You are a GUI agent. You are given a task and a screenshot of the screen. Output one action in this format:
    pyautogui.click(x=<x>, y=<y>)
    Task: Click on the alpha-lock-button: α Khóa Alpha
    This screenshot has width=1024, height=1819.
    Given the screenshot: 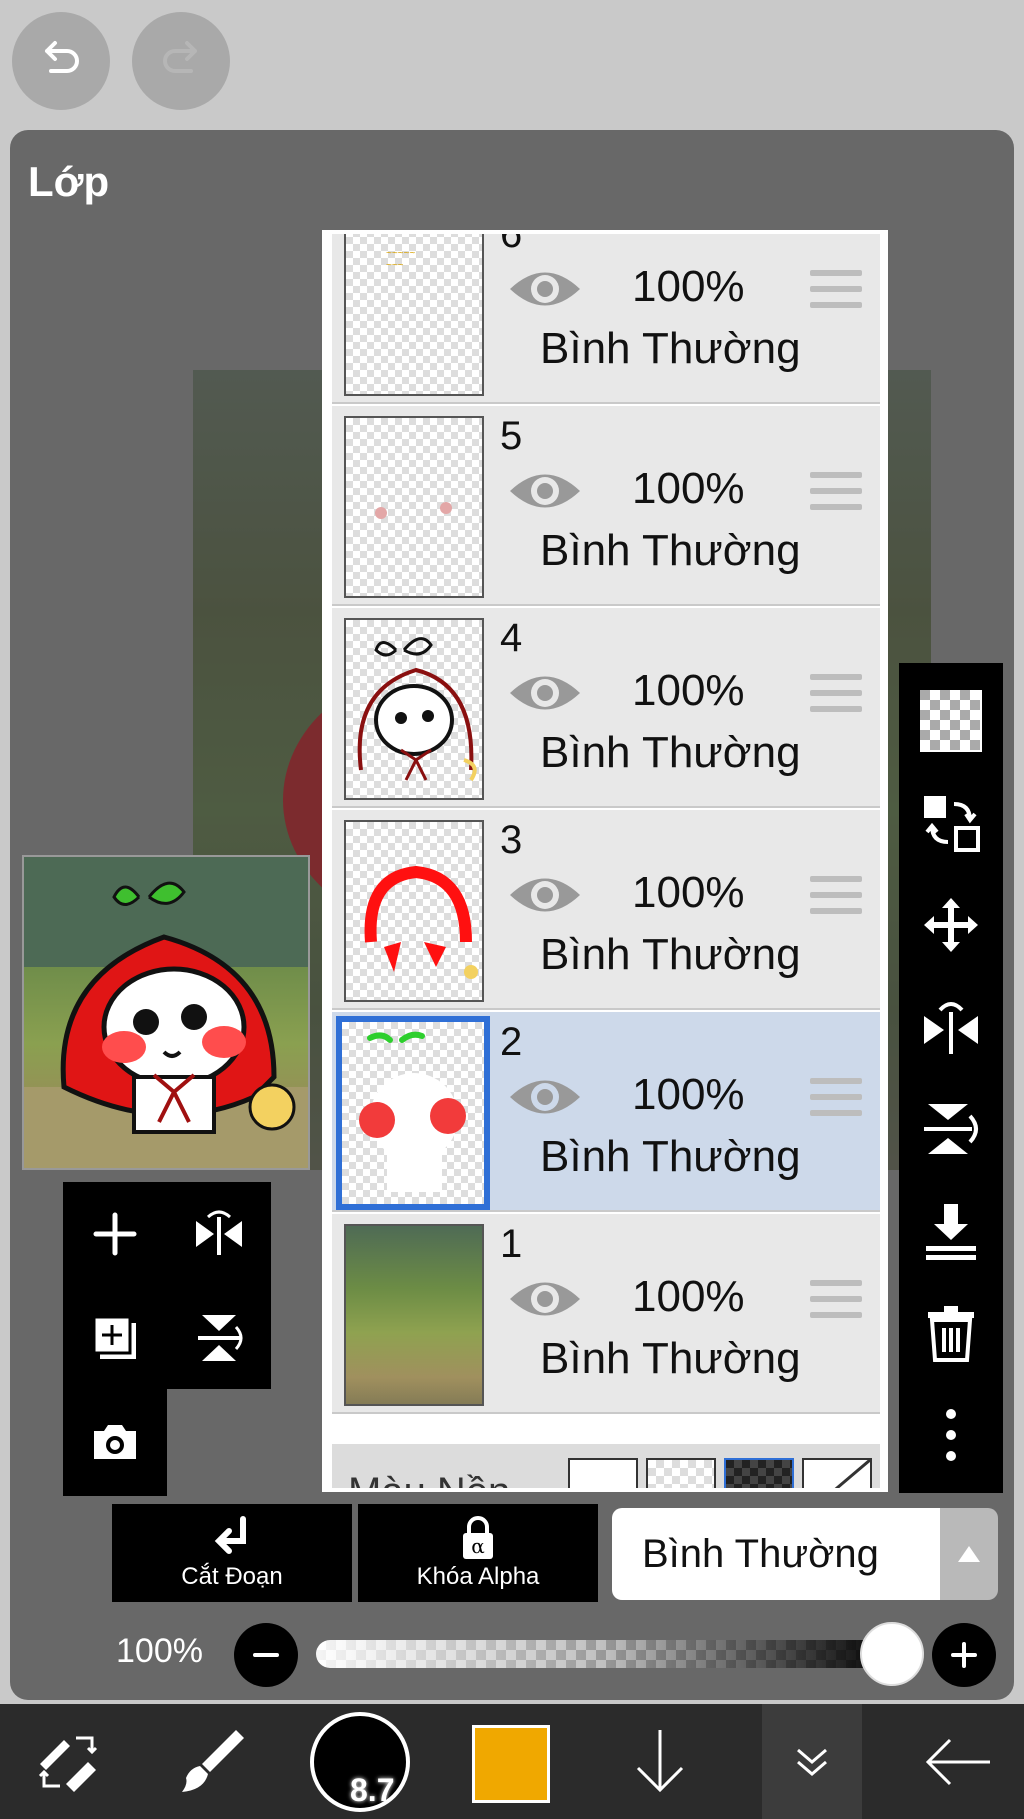 What is the action you would take?
    pyautogui.click(x=478, y=1553)
    